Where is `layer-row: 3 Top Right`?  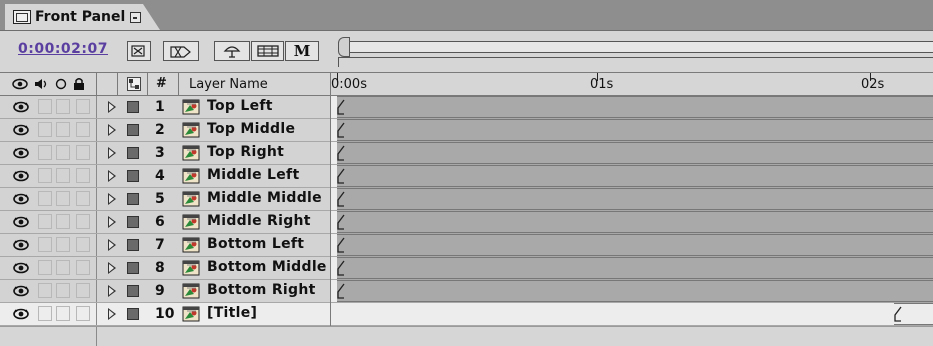 layer-row: 3 Top Right is located at coordinates (466, 153).